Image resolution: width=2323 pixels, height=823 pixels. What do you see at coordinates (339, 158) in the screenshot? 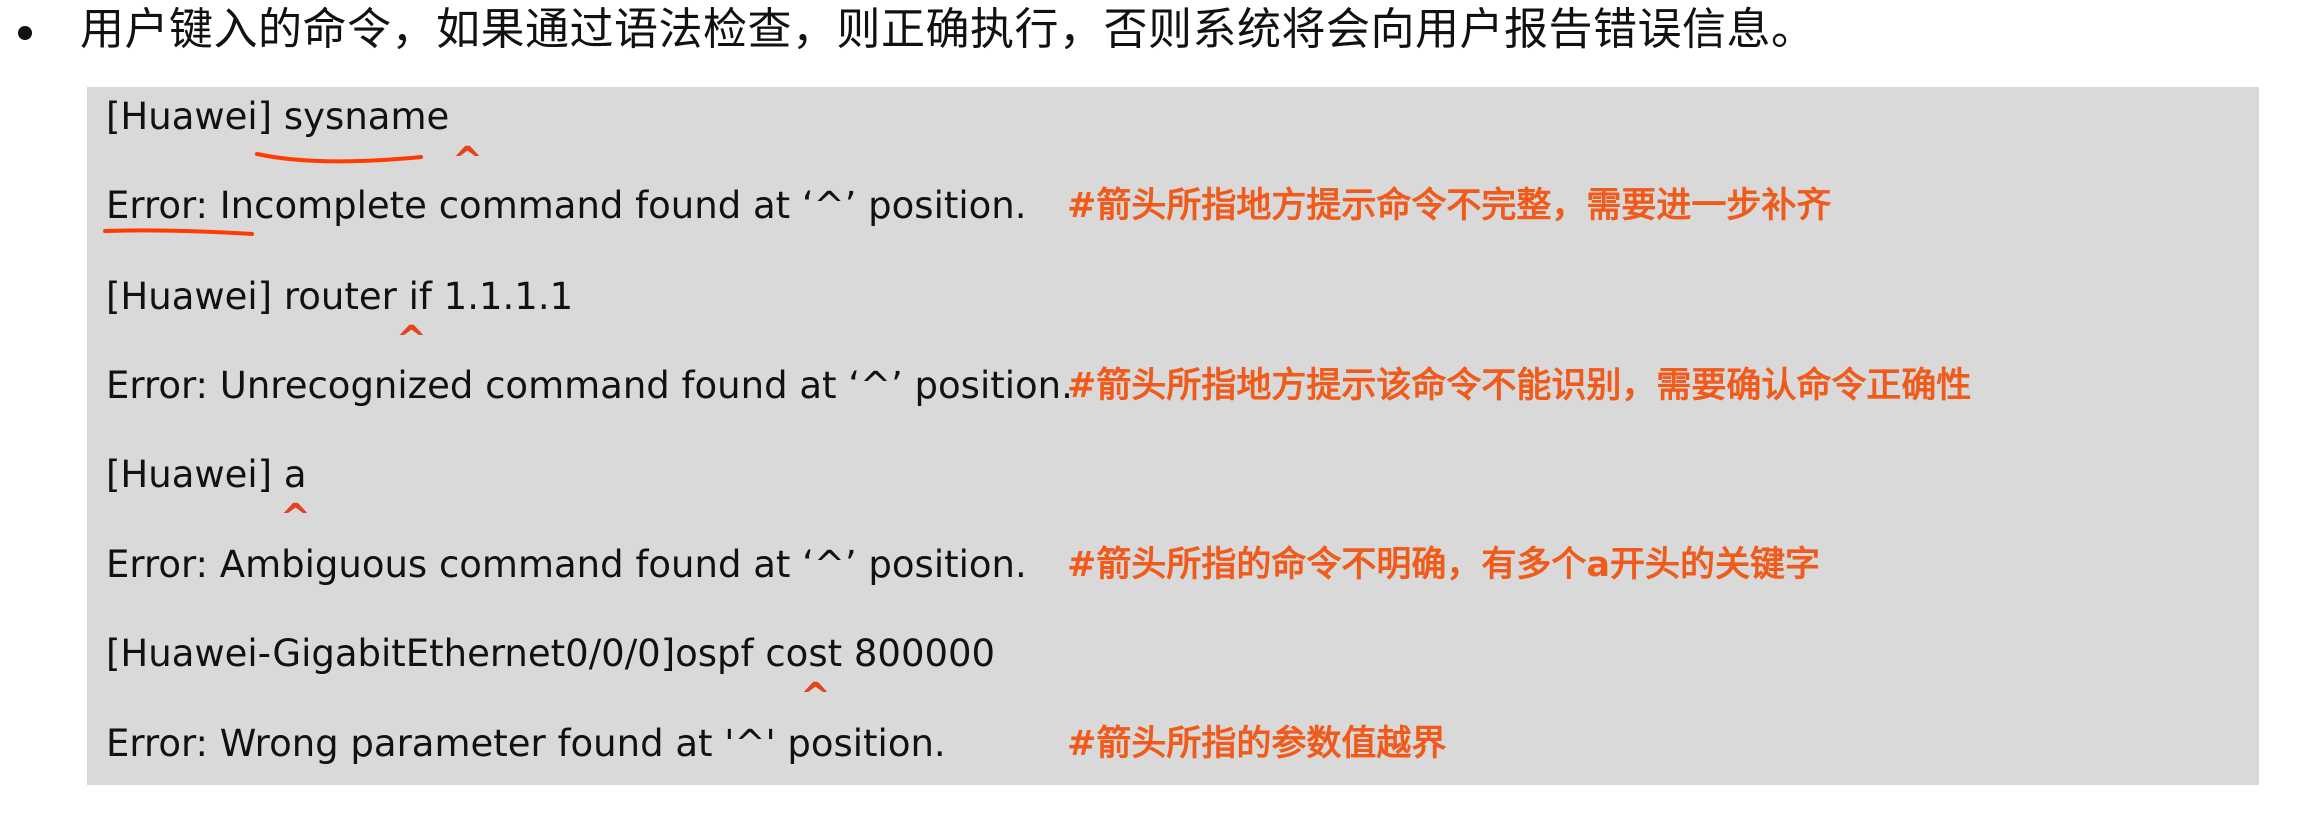
I see `underline-sysname` at bounding box center [339, 158].